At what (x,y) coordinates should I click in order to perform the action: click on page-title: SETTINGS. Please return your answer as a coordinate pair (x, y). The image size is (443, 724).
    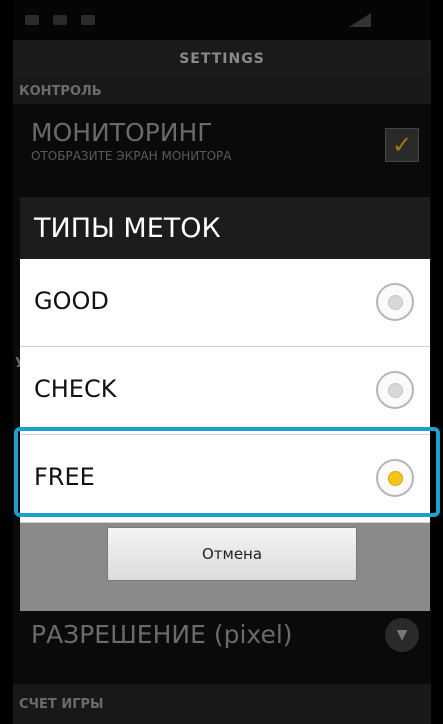
    Looking at the image, I should click on (222, 59).